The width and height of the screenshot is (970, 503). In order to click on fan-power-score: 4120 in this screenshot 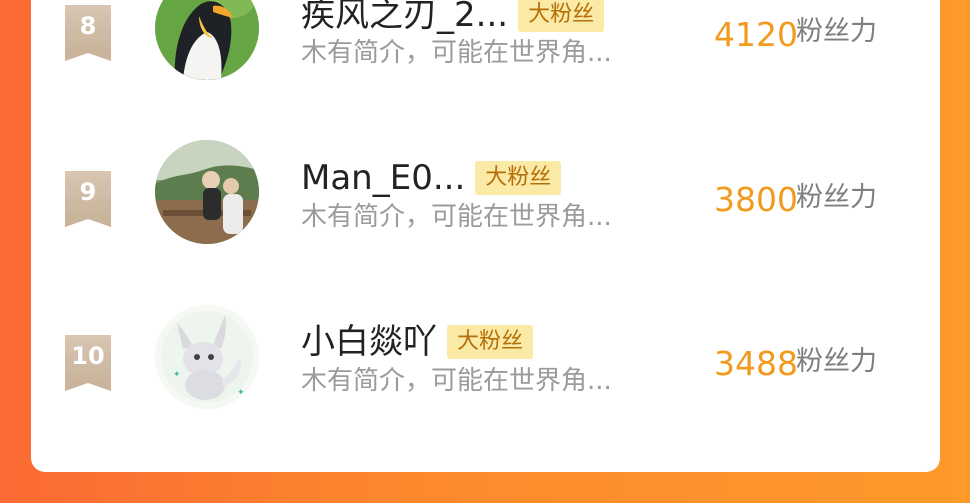, I will do `click(756, 34)`.